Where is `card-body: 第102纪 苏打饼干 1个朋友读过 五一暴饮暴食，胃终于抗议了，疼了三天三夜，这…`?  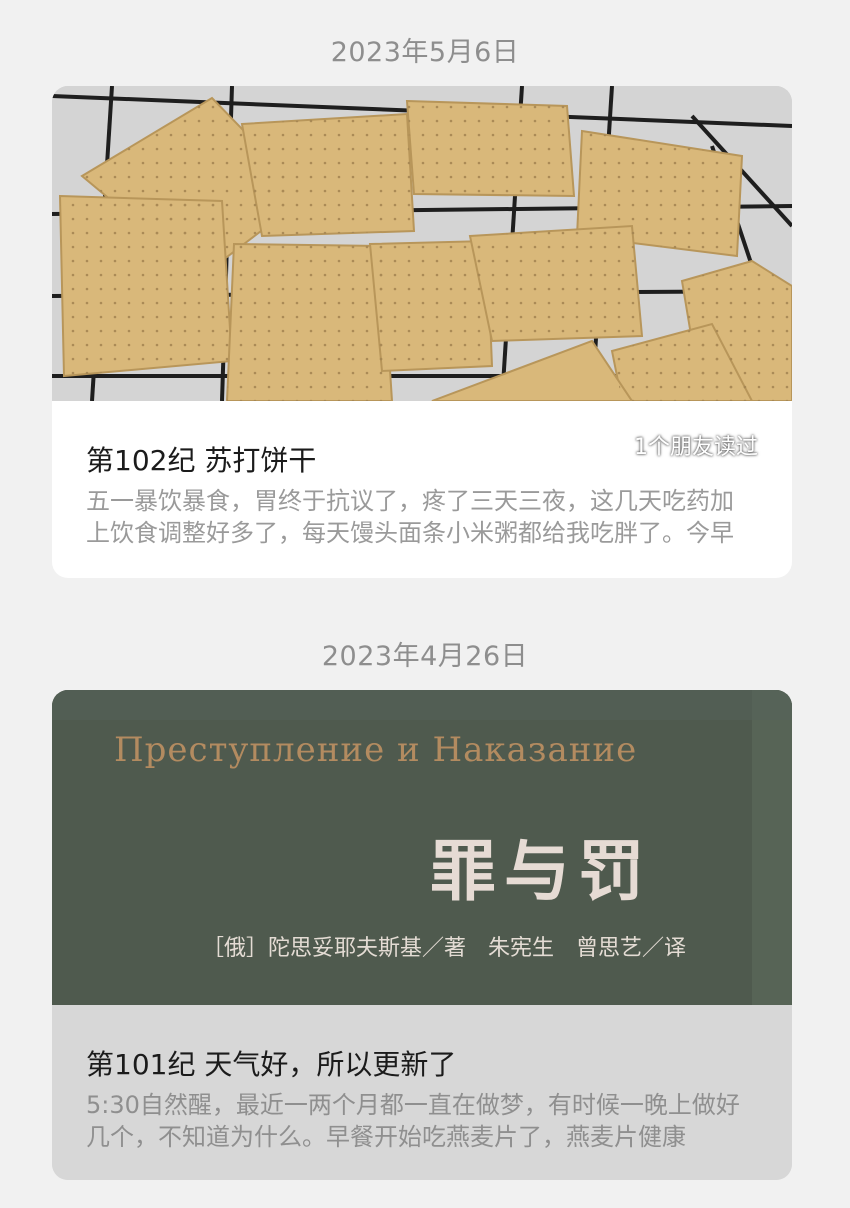
card-body: 第102纪 苏打饼干 1个朋友读过 五一暴饮暴食，胃终于抗议了，疼了三天三夜，这… is located at coordinates (422, 489).